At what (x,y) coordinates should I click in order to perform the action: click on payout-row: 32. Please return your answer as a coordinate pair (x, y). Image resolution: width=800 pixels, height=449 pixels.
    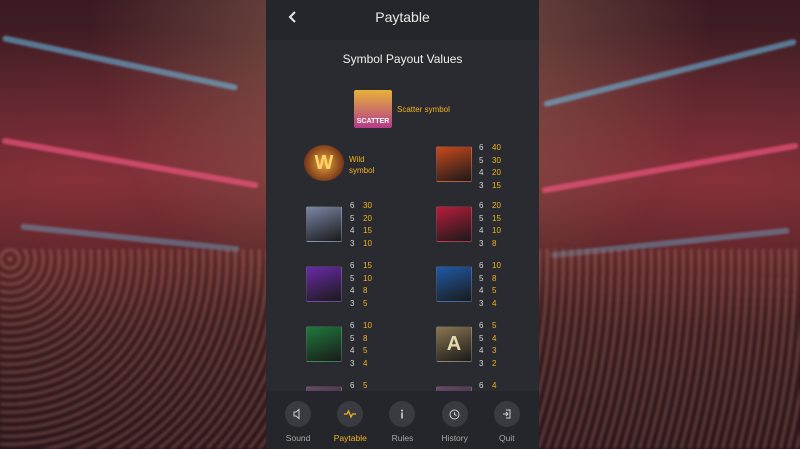
    Looking at the image, I should click on (487, 364).